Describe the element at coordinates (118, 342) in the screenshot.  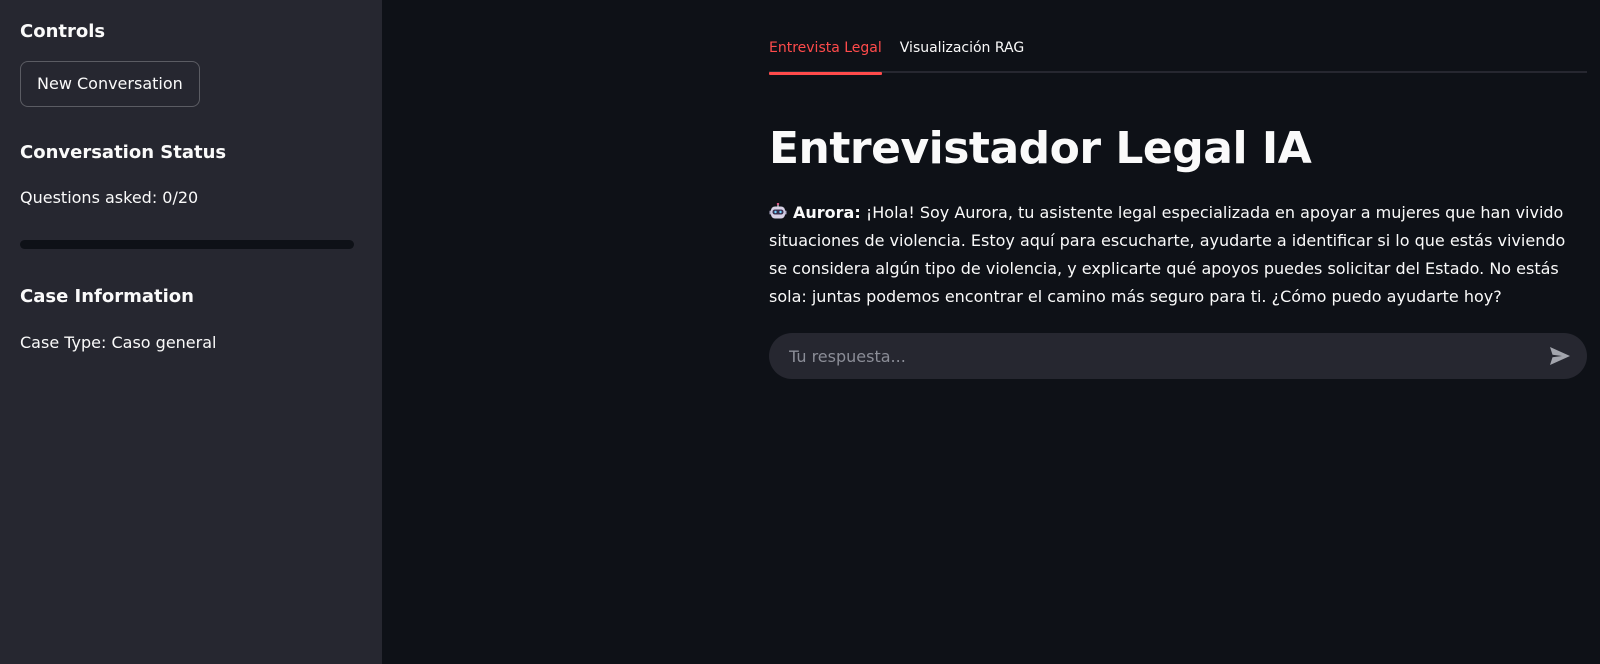
I see `case-type-text: Case Type: Caso general` at that location.